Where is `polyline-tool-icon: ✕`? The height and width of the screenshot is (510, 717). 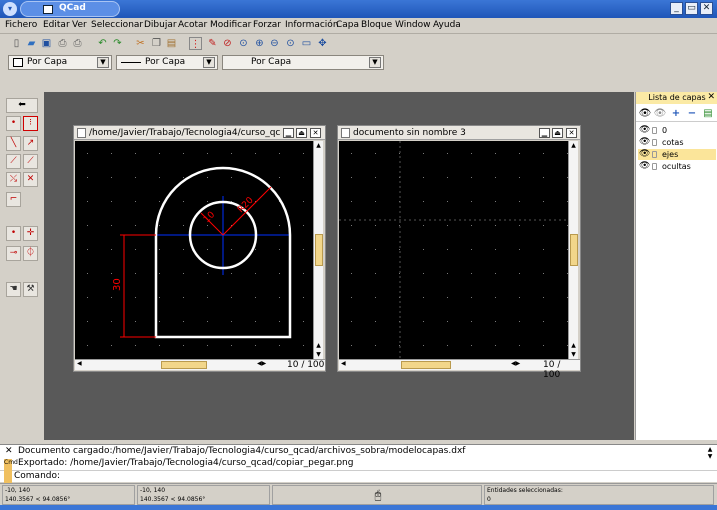 polyline-tool-icon: ✕ is located at coordinates (30, 179).